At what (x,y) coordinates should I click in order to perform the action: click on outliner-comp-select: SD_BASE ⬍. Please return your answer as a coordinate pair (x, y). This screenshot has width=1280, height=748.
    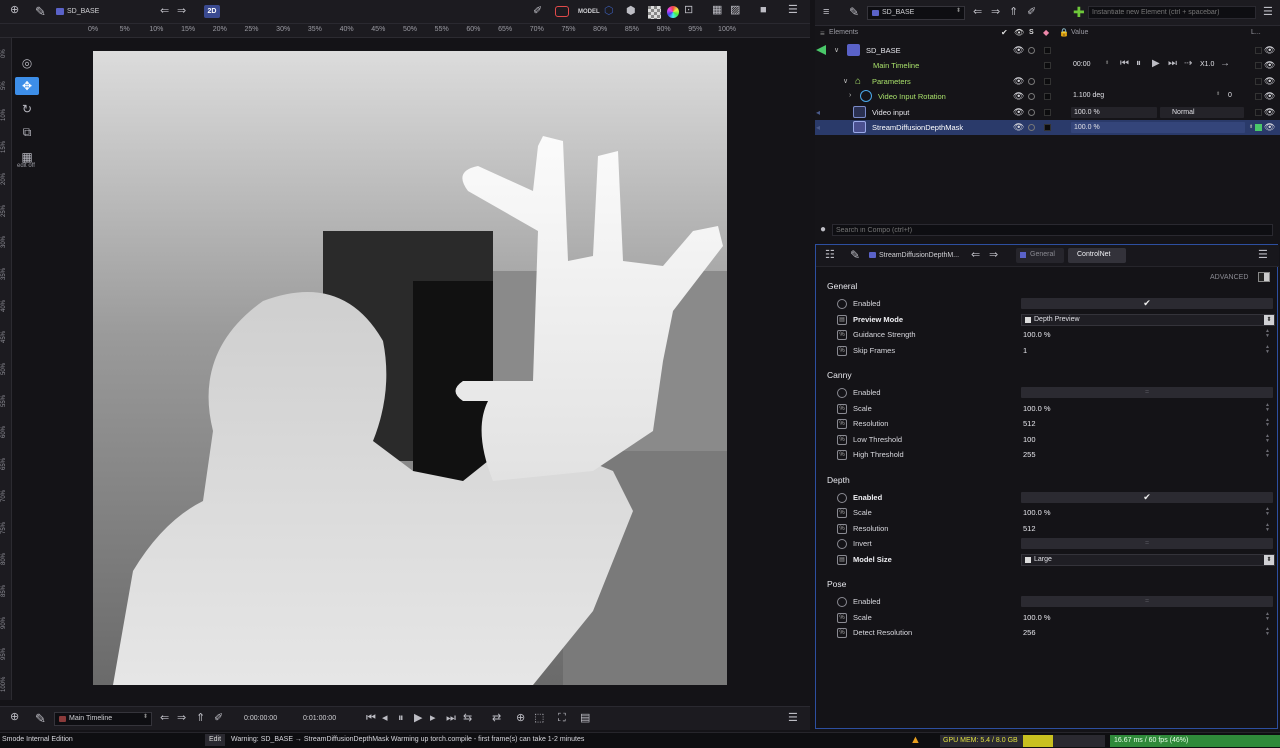
    Looking at the image, I should click on (916, 13).